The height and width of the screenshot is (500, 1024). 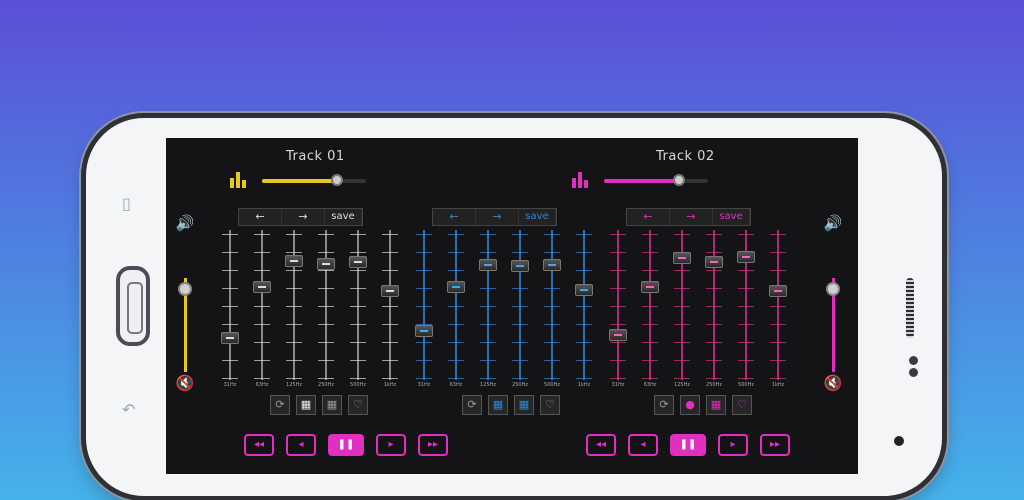 I want to click on recent-apps-icon: ▯, so click(x=126, y=203).